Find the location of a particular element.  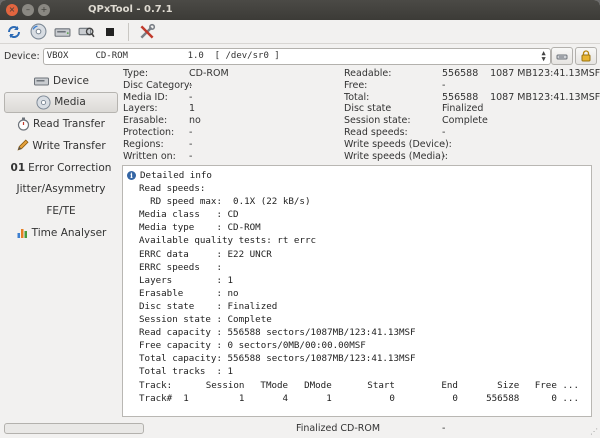

sidebar-item-jitter-asymmetry: Jitter/Asymmetry is located at coordinates (61, 189).